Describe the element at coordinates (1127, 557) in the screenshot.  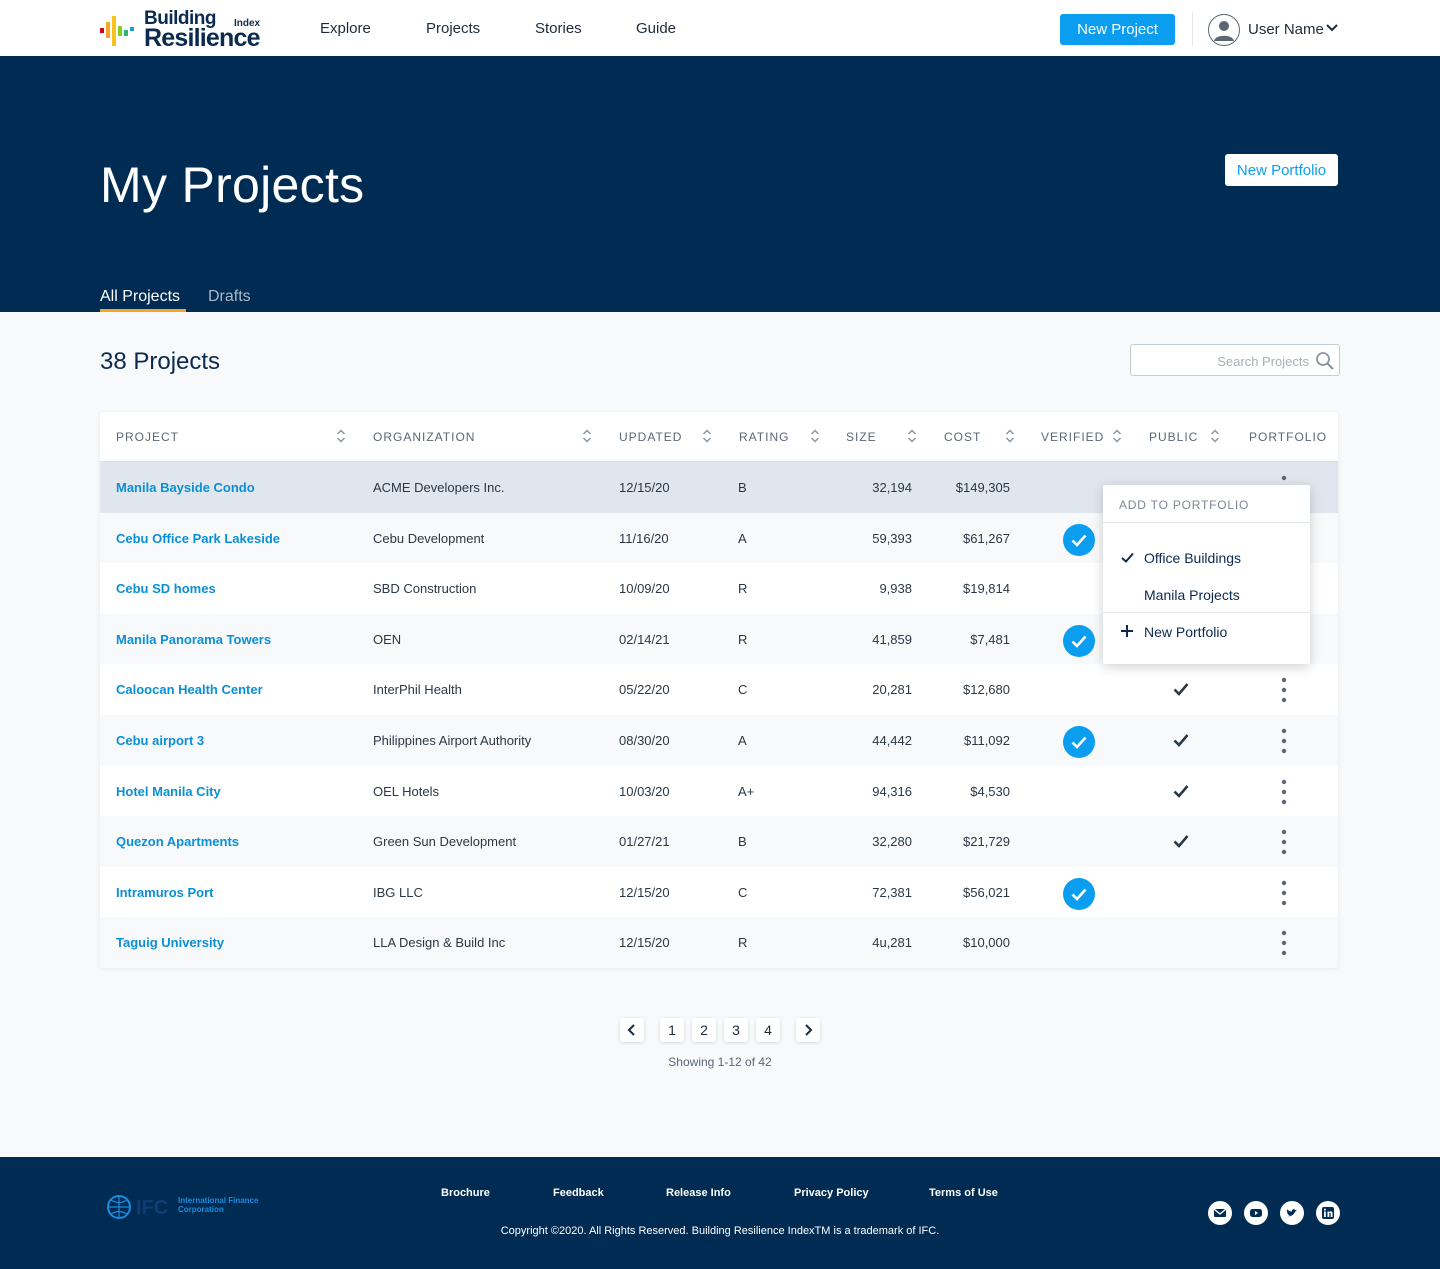
I see `check-icon` at that location.